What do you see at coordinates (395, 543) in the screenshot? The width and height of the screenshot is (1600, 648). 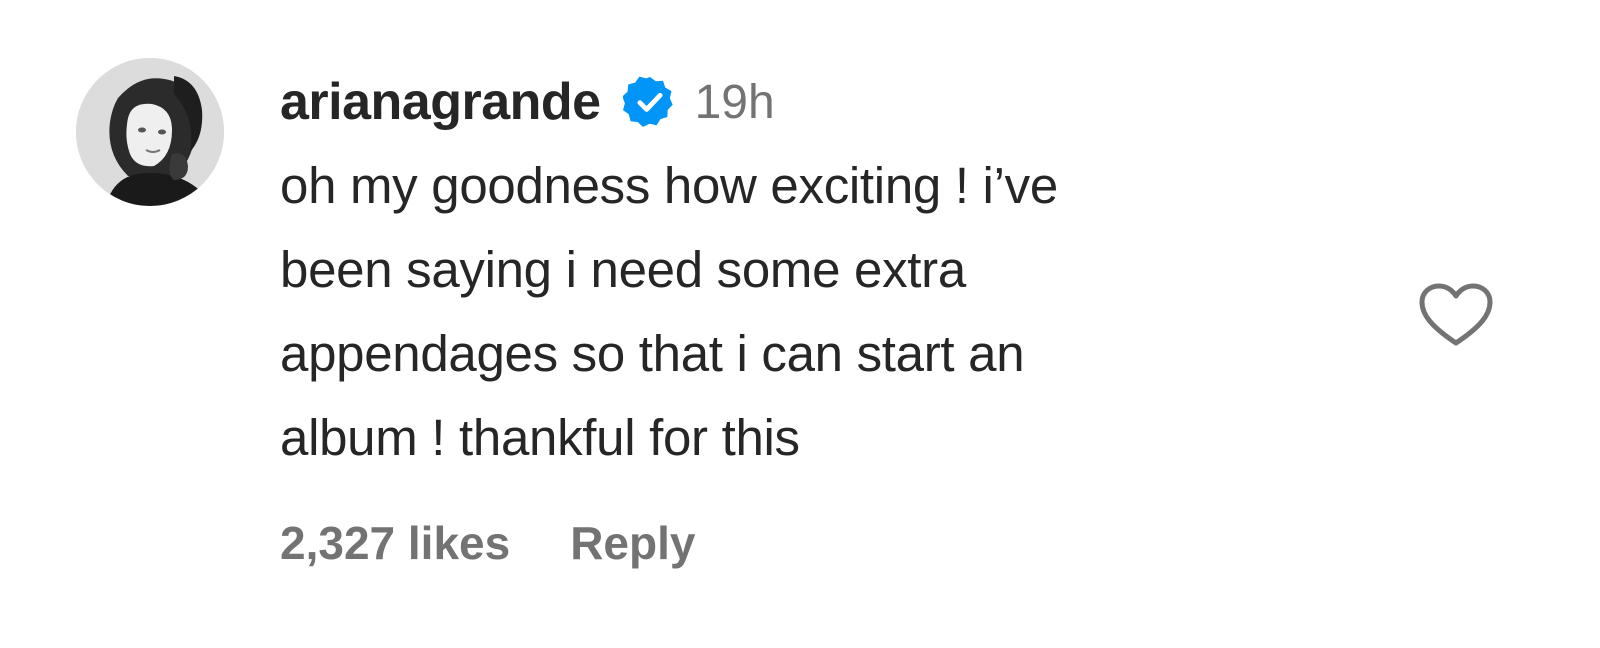 I see `likes-count: 2,327 likes` at bounding box center [395, 543].